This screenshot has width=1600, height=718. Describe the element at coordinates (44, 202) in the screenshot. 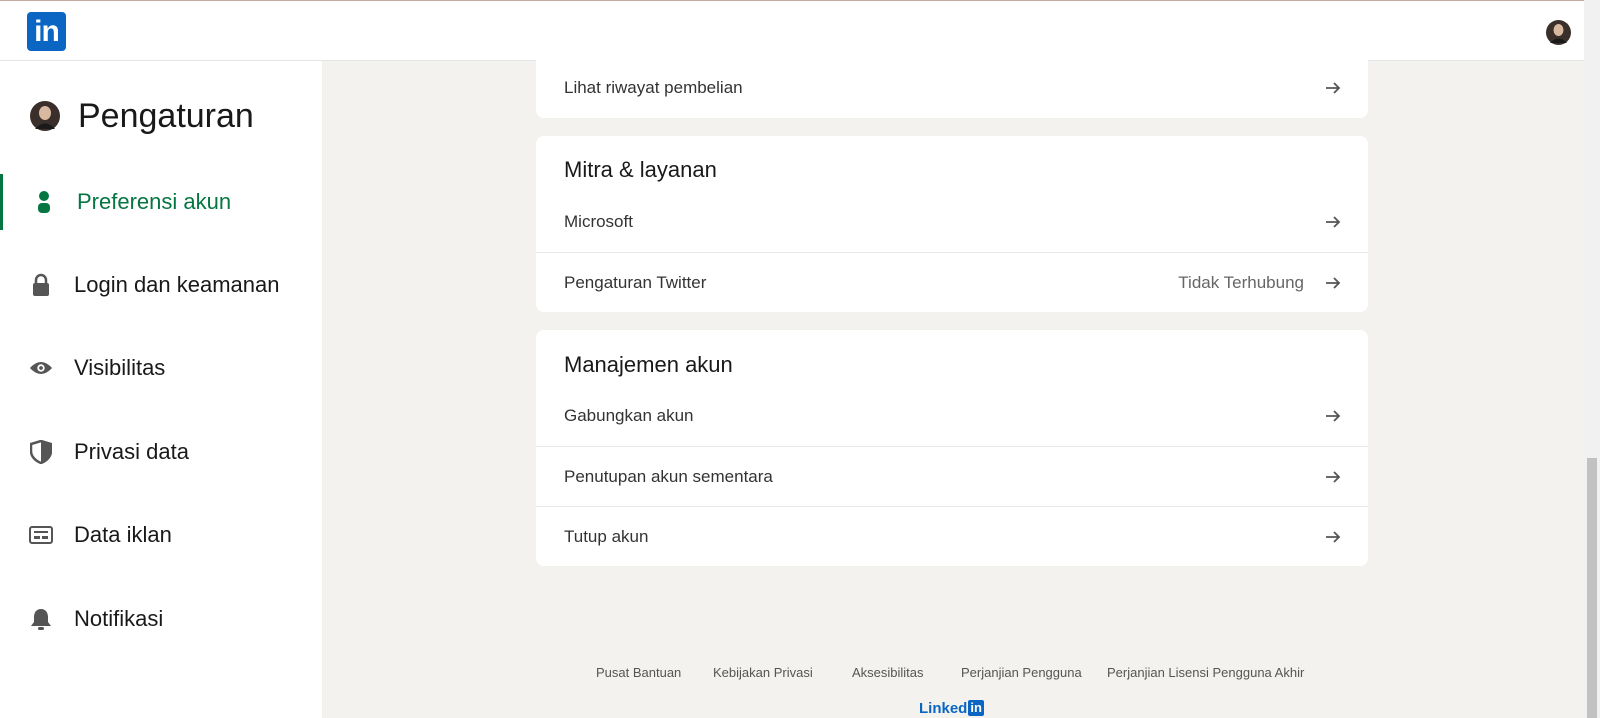

I see `person-icon` at that location.